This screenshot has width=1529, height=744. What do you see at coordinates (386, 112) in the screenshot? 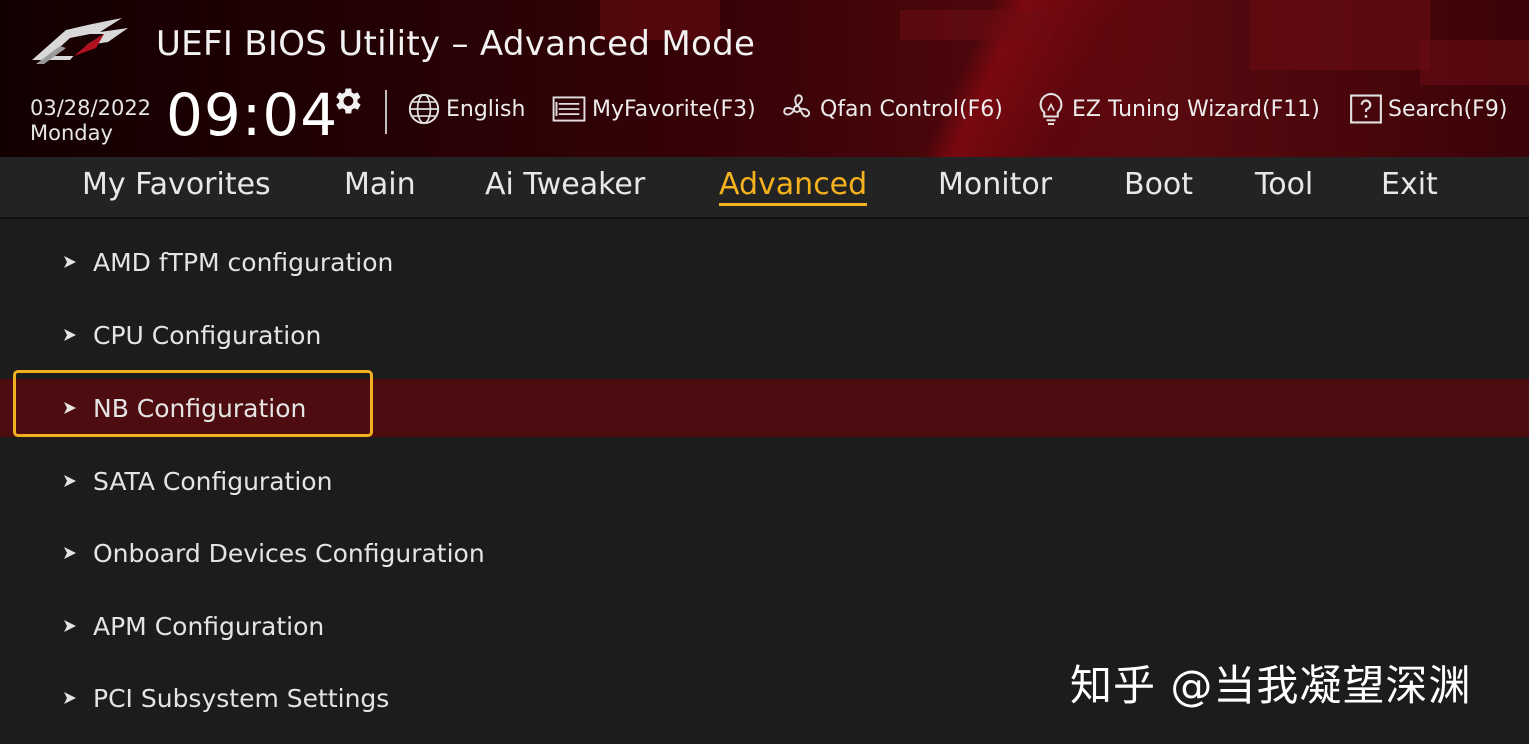
I see `toolbar-divider` at bounding box center [386, 112].